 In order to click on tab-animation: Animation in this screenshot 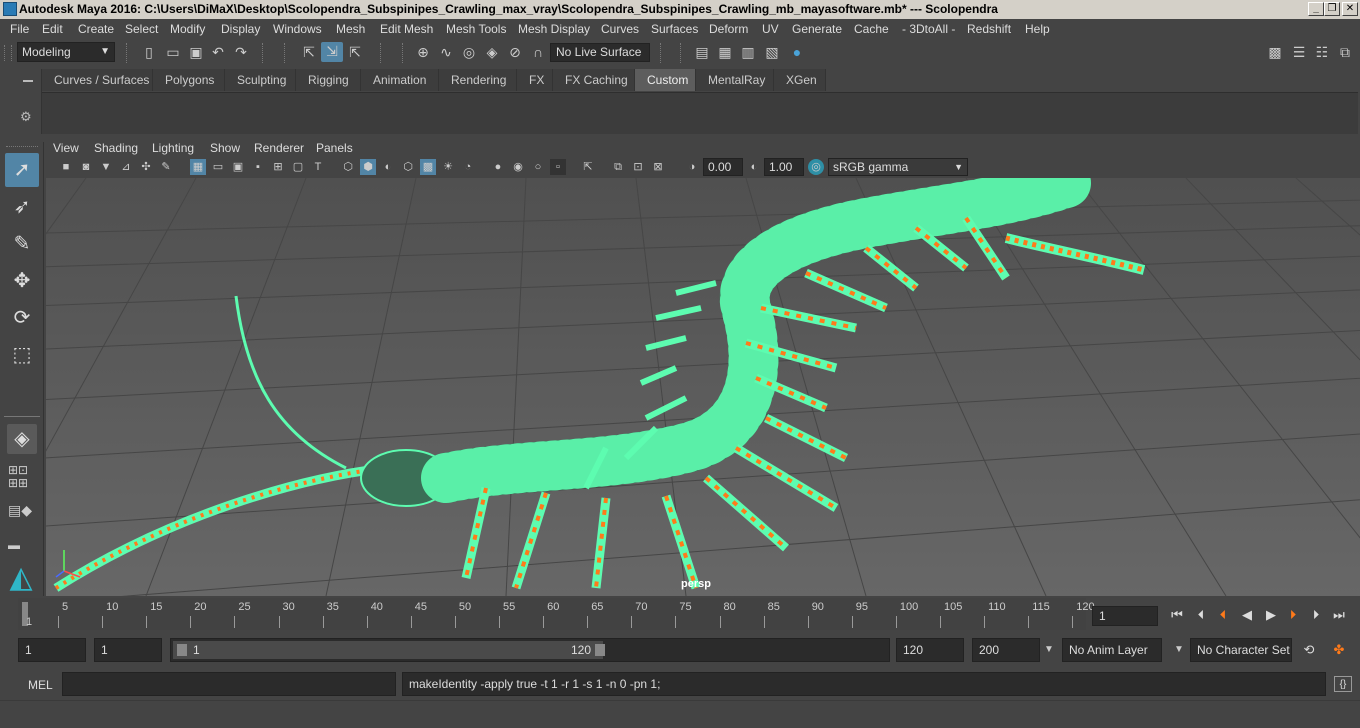, I will do `click(400, 80)`.